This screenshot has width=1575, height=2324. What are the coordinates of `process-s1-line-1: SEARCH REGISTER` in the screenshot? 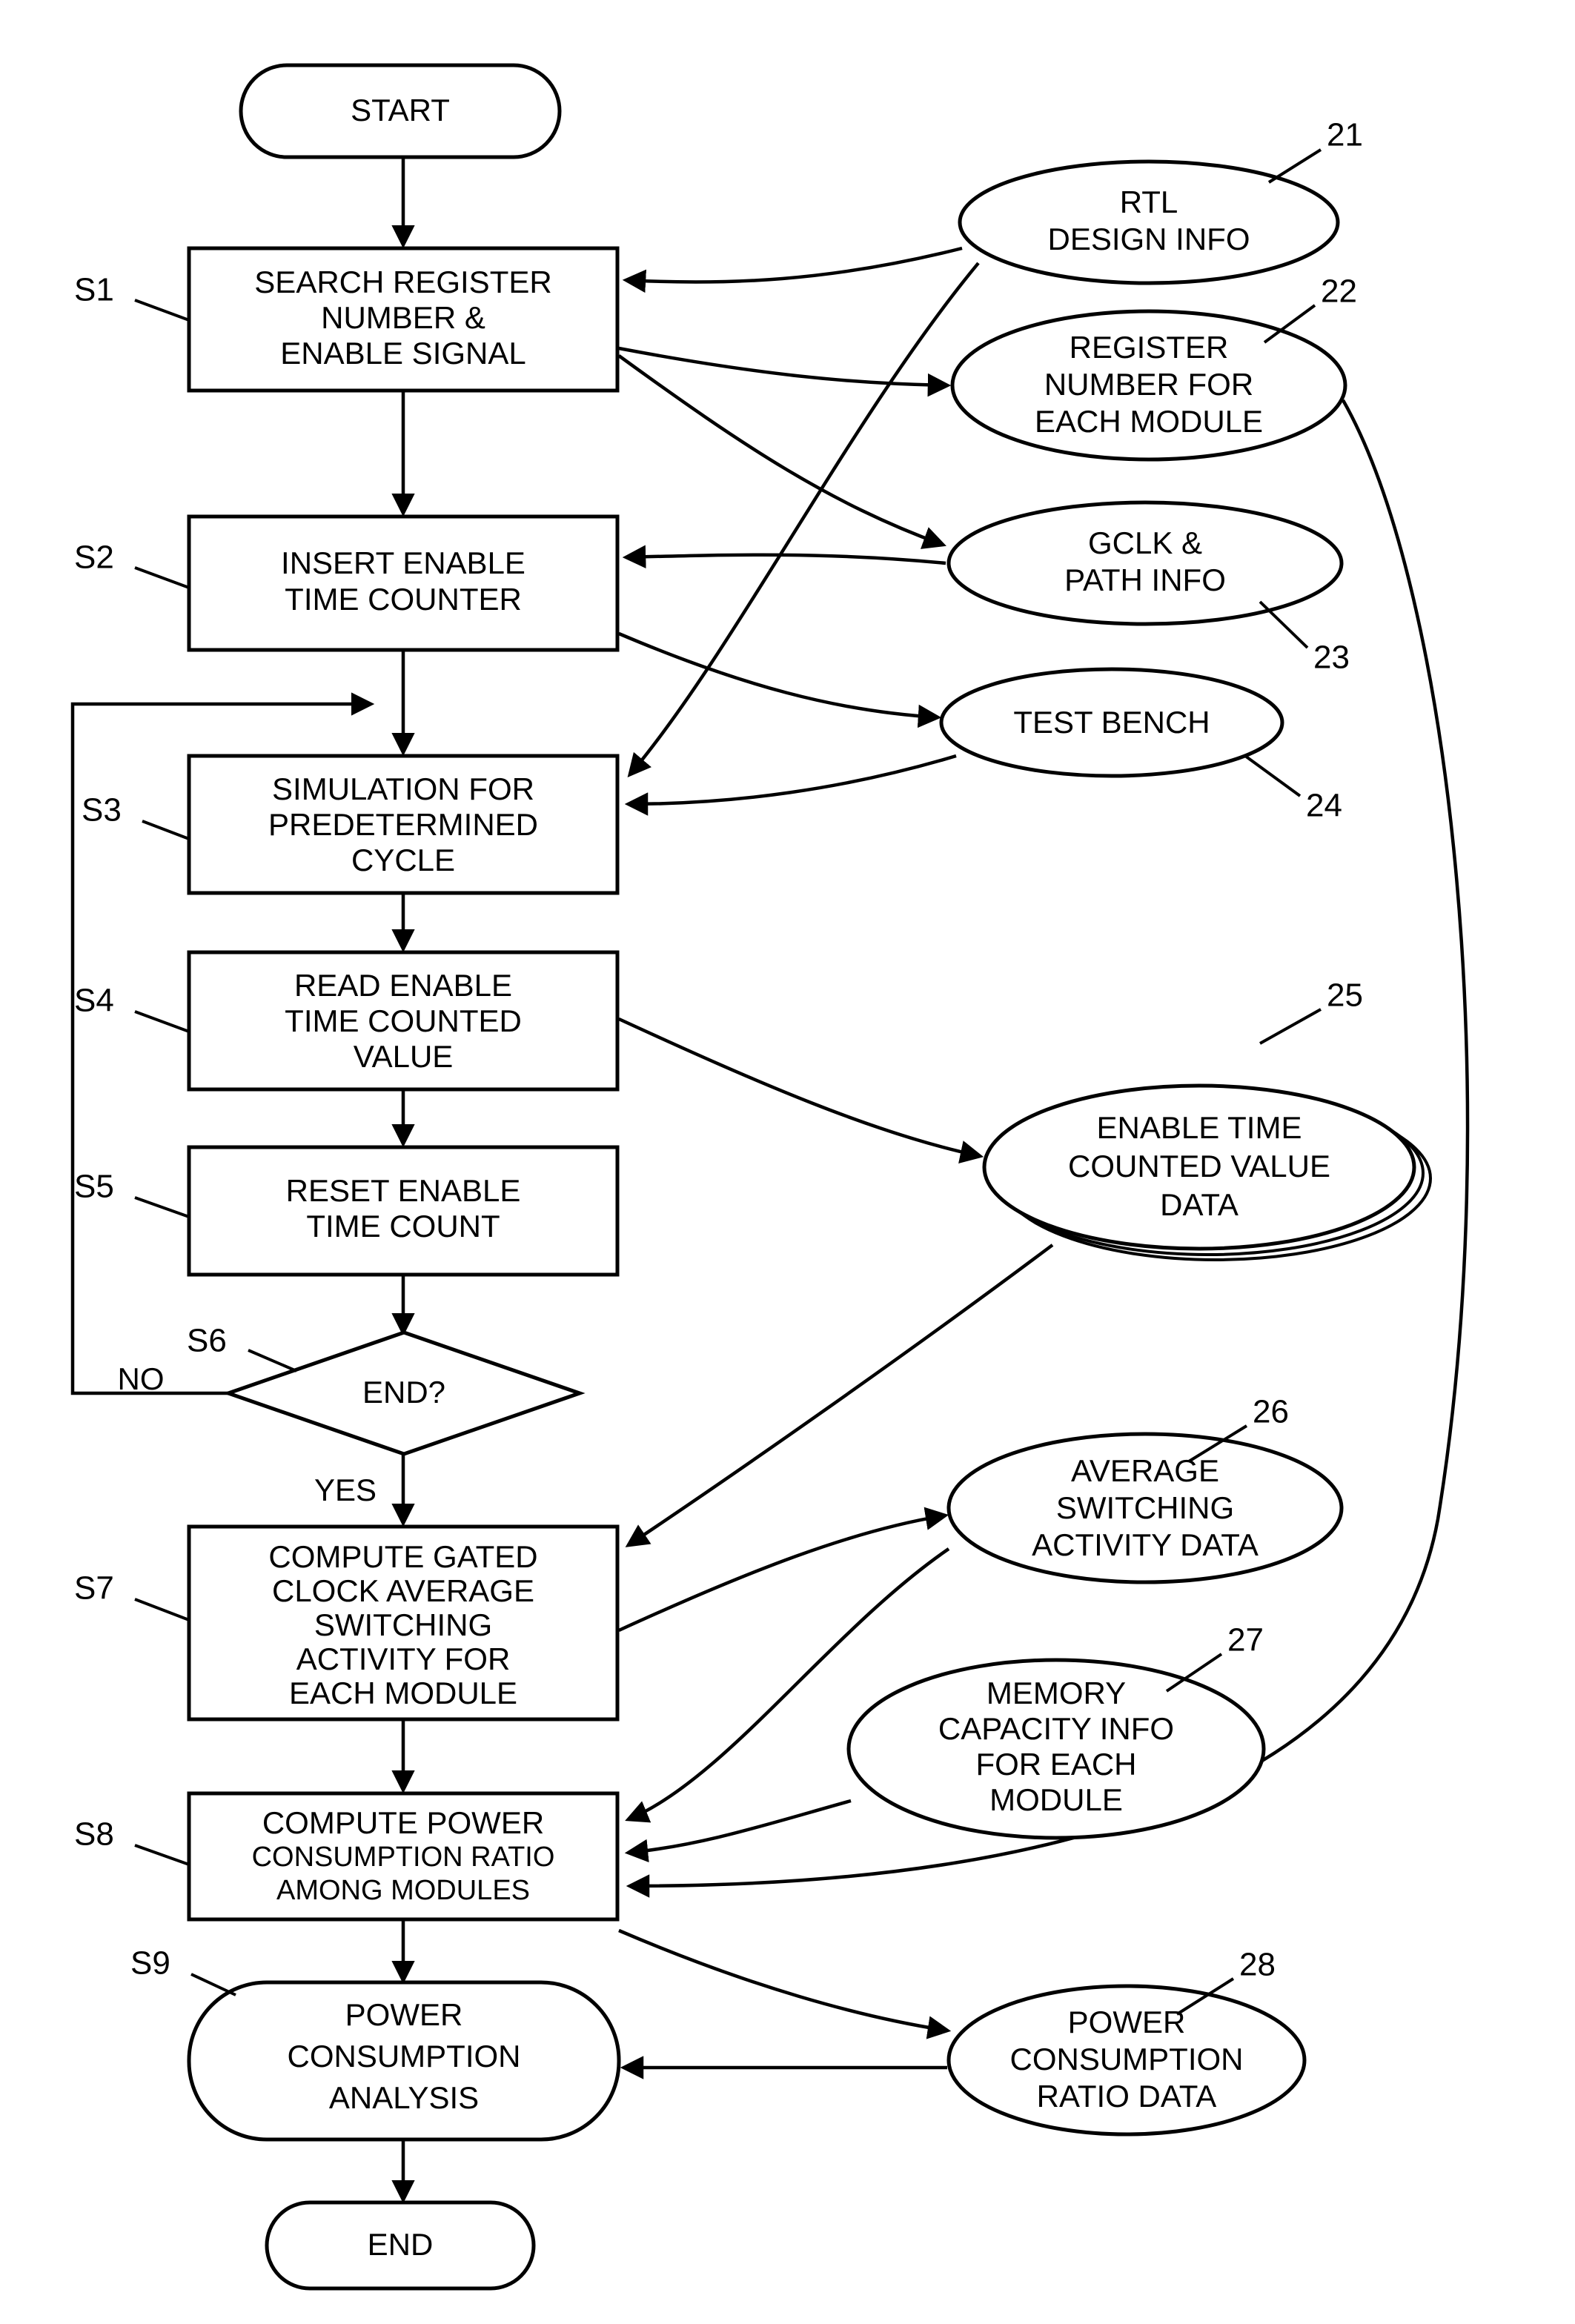 It's located at (402, 282).